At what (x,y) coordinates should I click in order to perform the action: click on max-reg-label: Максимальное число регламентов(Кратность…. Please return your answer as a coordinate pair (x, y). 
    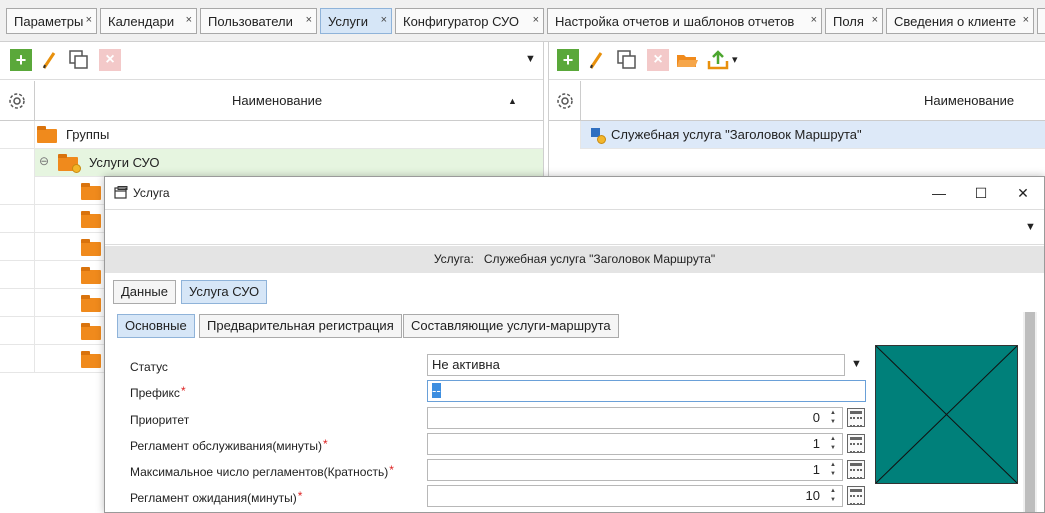
    Looking at the image, I should click on (262, 471).